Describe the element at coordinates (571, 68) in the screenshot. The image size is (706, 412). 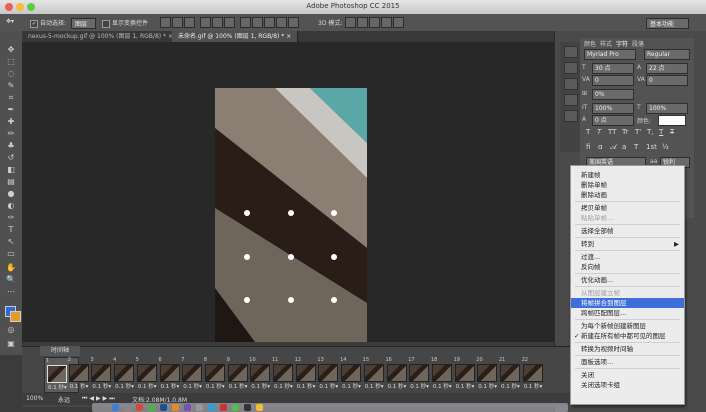
I see `brush-presets-icon` at that location.